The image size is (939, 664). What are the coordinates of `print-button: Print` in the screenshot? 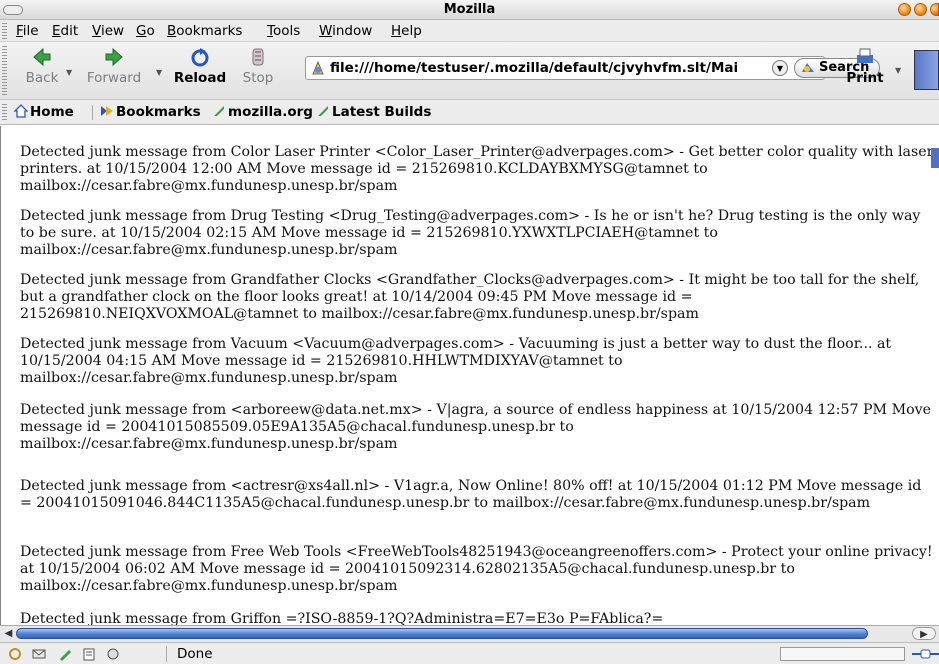 It's located at (865, 66).